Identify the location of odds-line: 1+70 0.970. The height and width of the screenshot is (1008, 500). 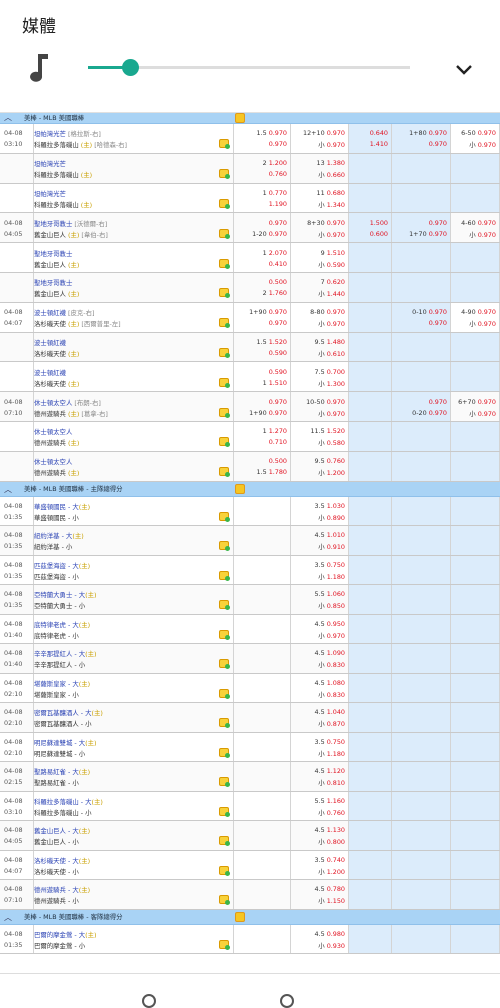
(428, 234).